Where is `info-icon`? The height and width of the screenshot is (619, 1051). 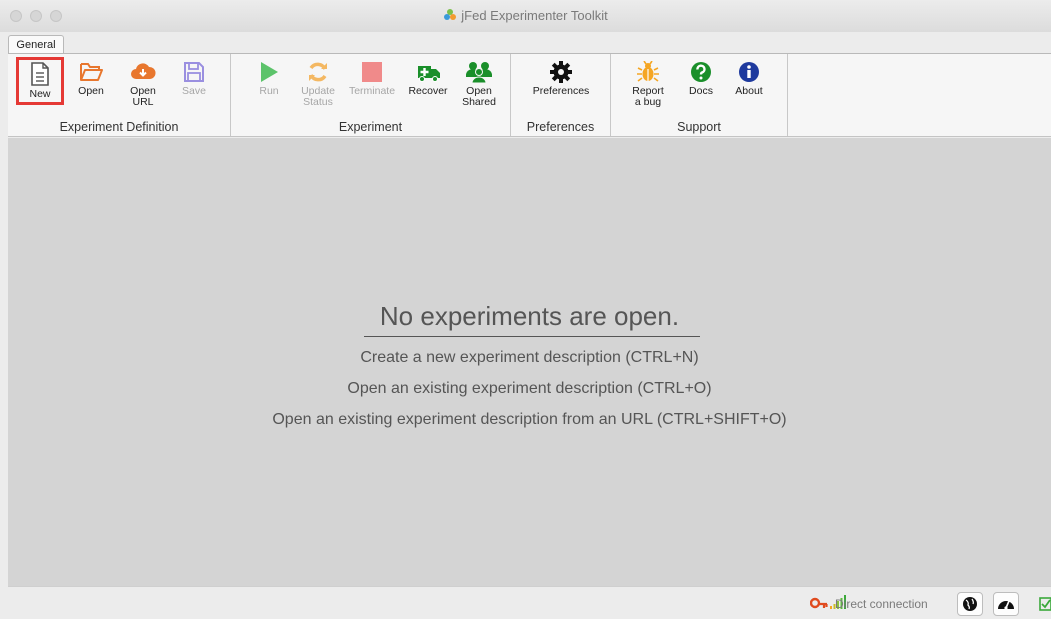 info-icon is located at coordinates (749, 72).